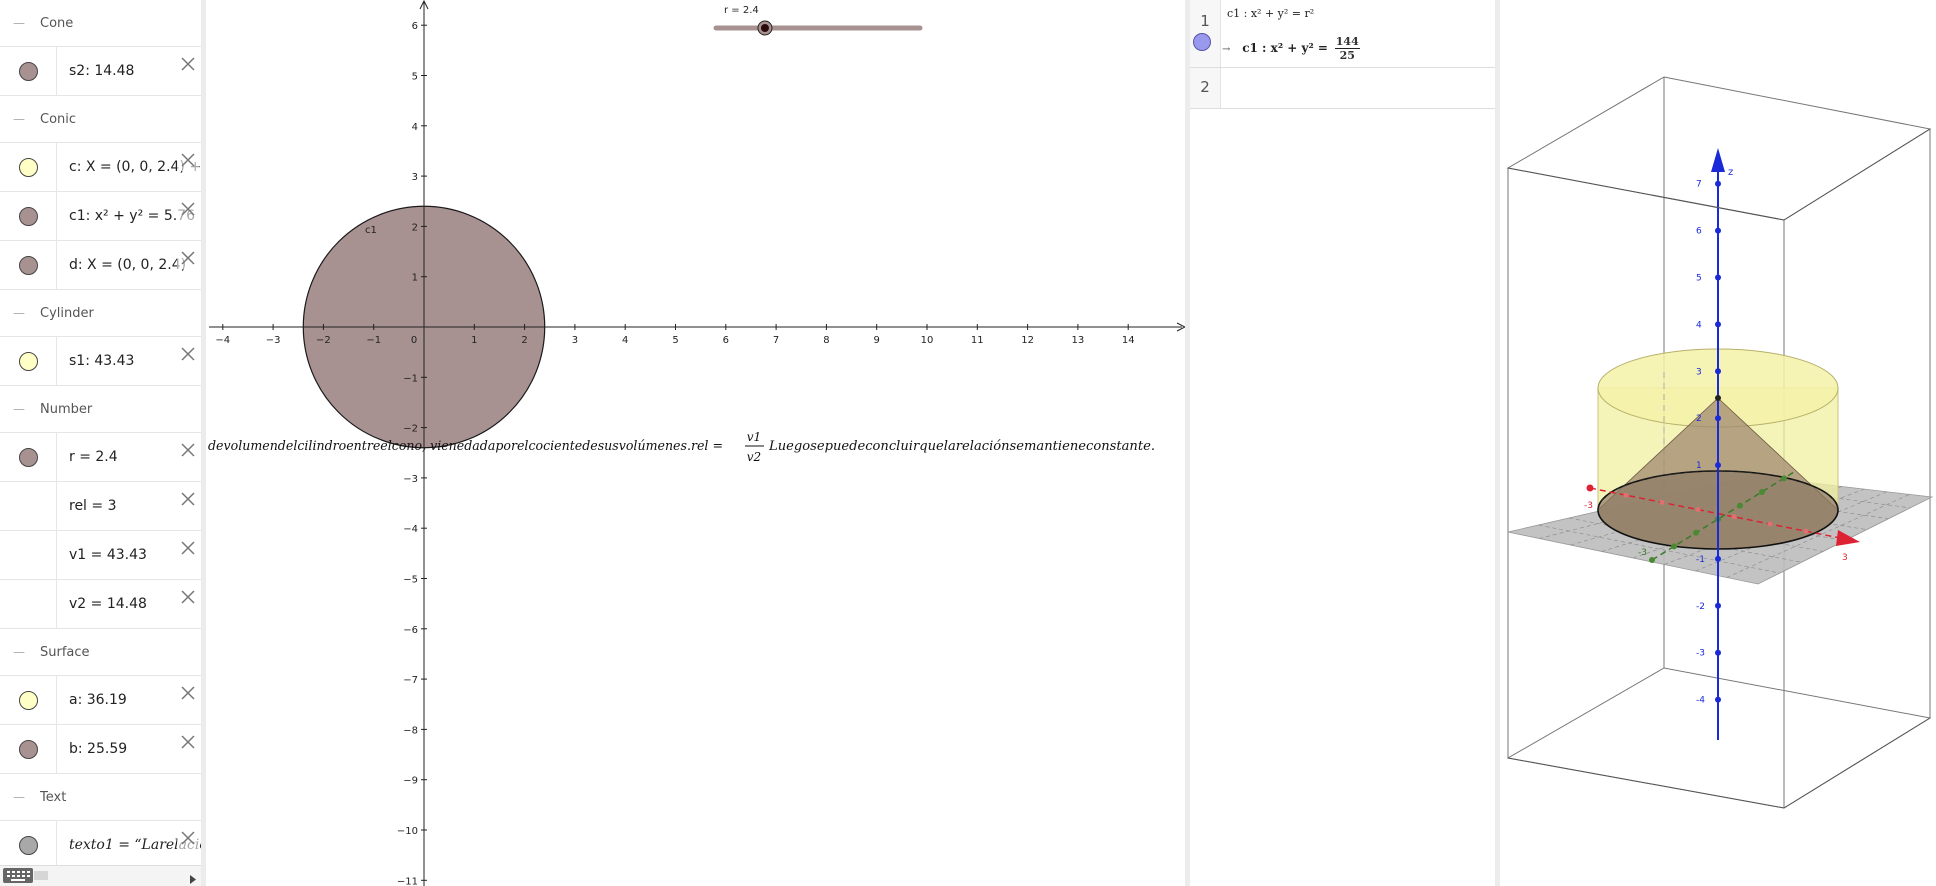 The height and width of the screenshot is (886, 1936). Describe the element at coordinates (93, 457) in the screenshot. I see `algebra-item-text: r = 2.4` at that location.